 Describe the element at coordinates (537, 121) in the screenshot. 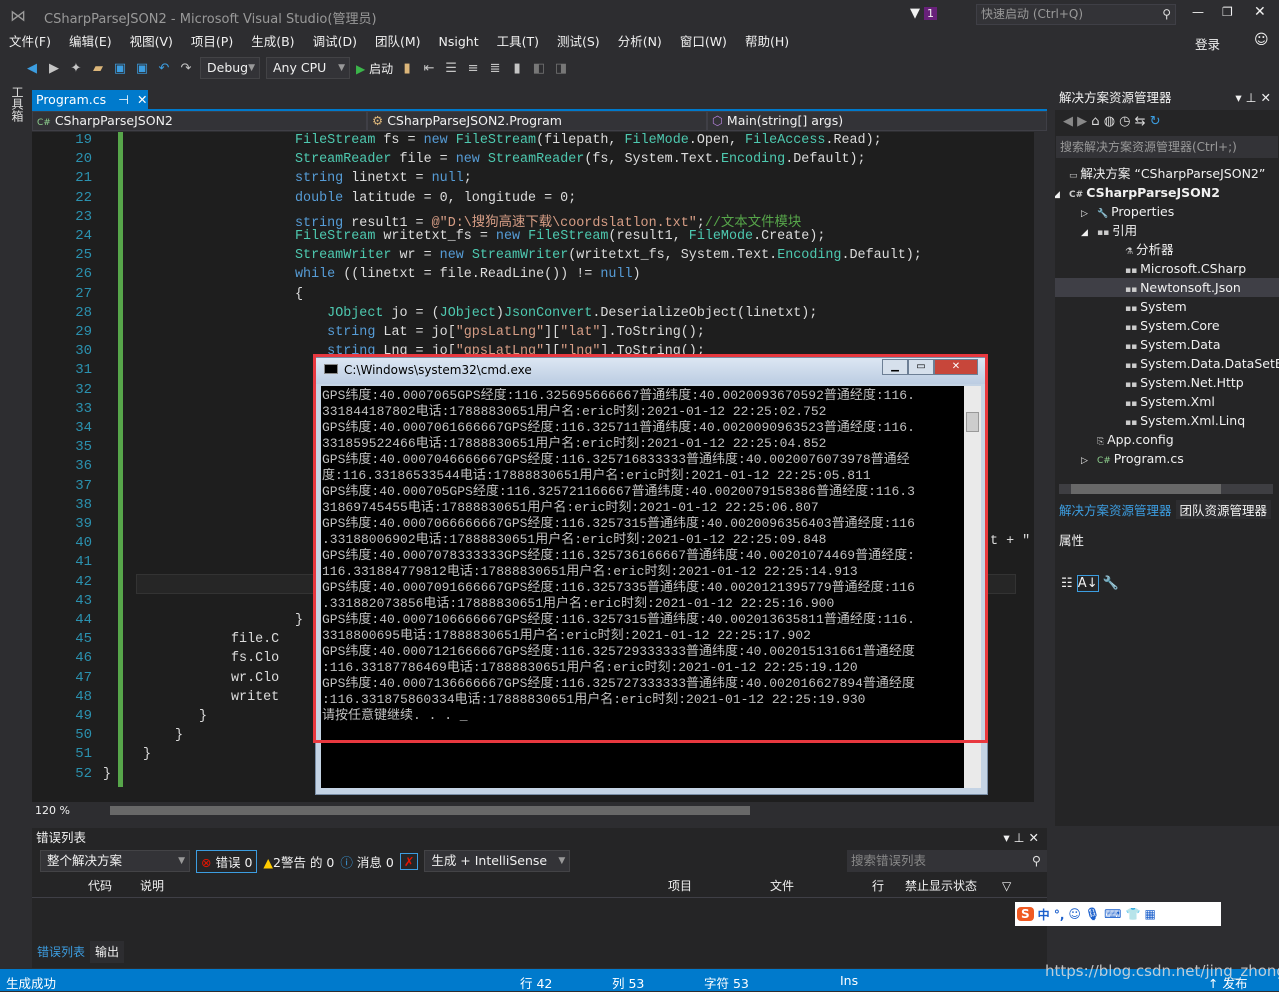

I see `class-combo: ⚙ CSharpParseJSON2.Program` at that location.